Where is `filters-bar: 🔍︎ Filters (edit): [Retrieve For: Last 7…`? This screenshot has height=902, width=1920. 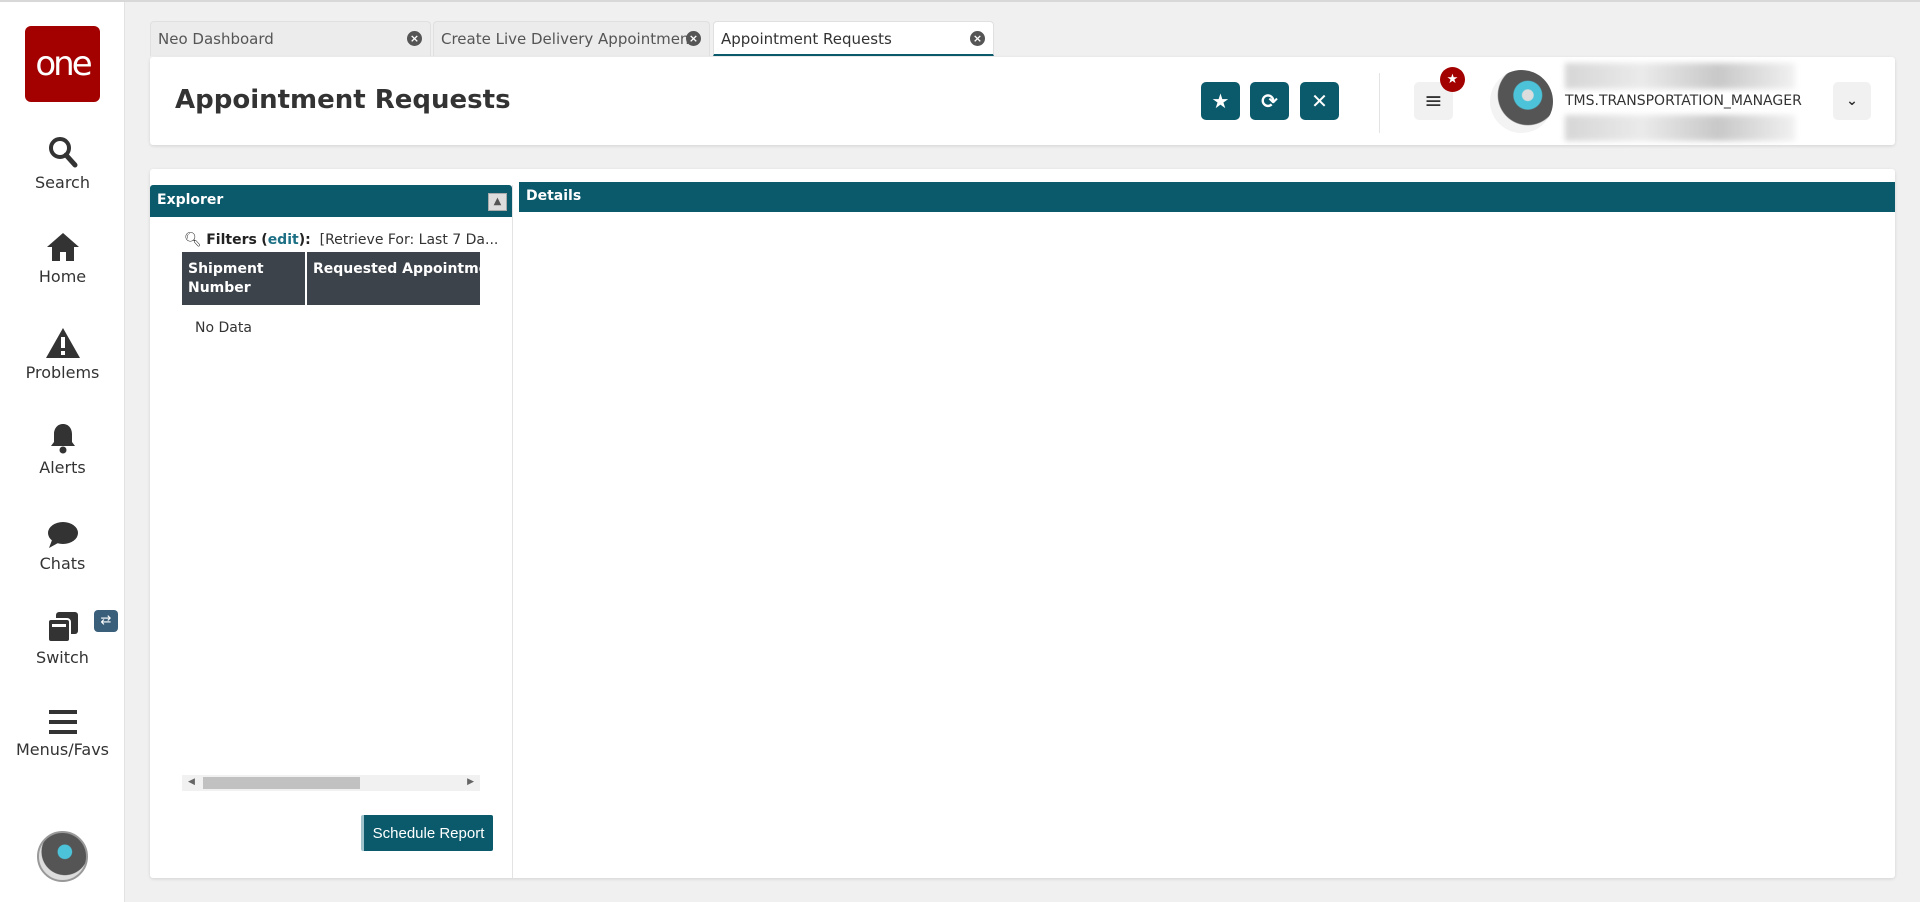
filters-bar: 🔍︎ Filters (edit): [Retrieve For: Last 7… is located at coordinates (341, 240).